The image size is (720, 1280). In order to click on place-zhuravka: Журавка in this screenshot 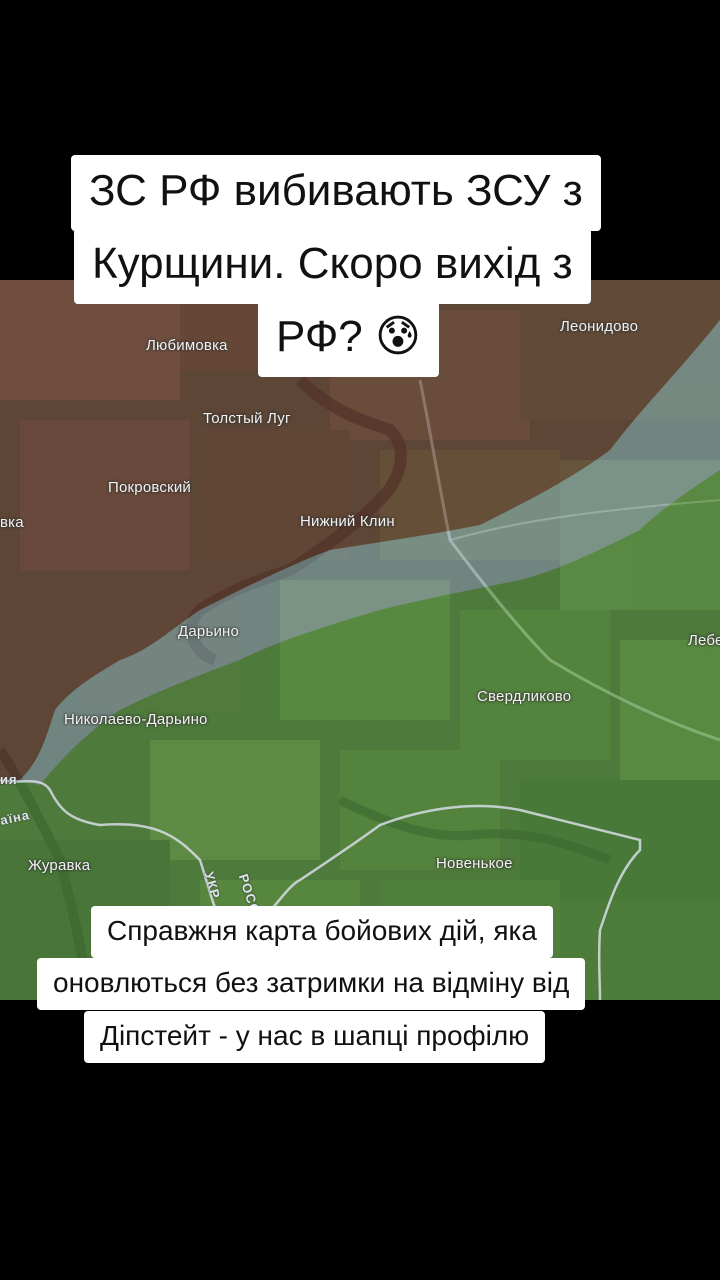, I will do `click(59, 865)`.